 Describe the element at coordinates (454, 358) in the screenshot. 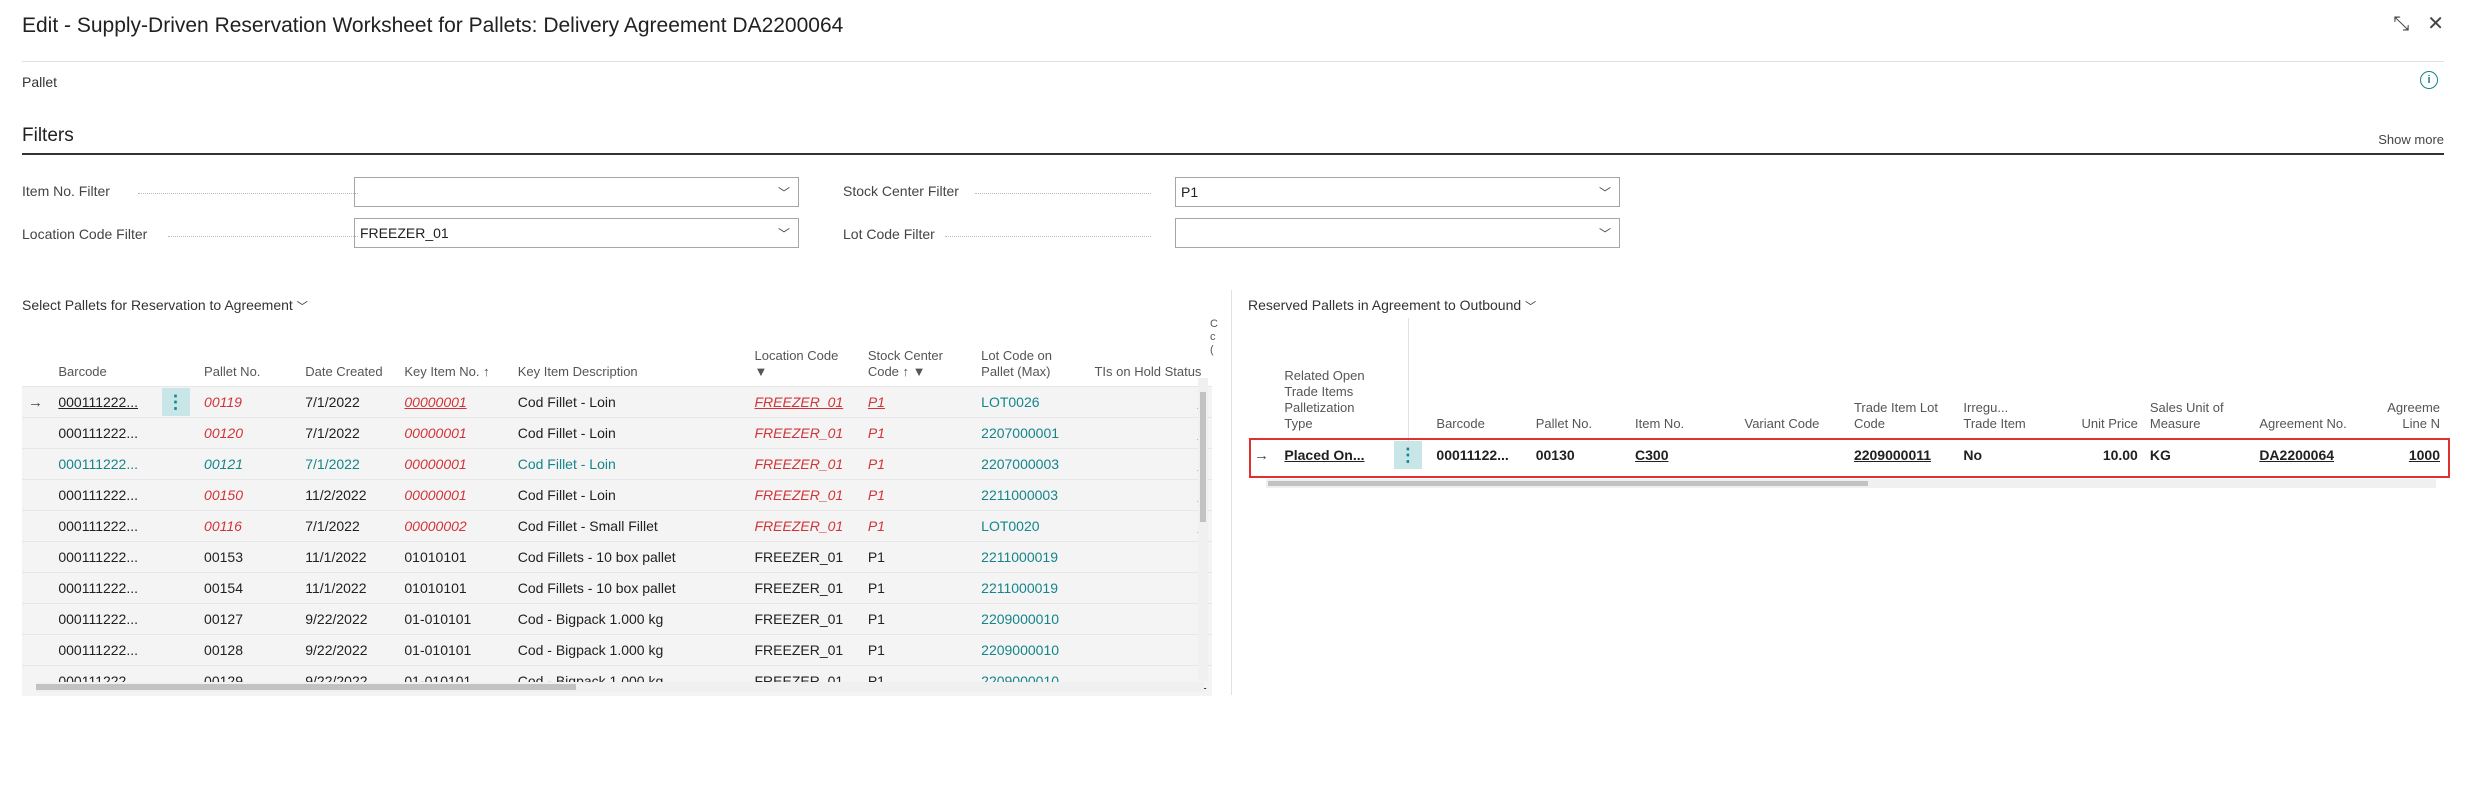

I see `col-key-item-no: Key Item No. ↑` at that location.